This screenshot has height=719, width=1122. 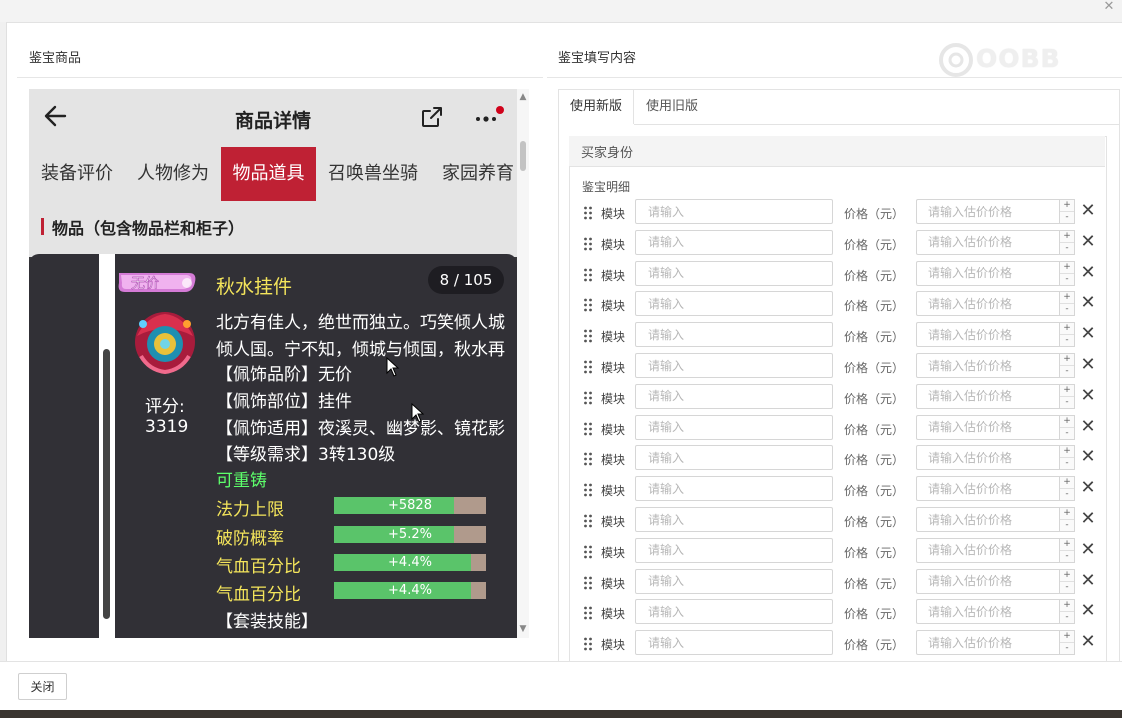 What do you see at coordinates (489, 117) in the screenshot?
I see `more-icon` at bounding box center [489, 117].